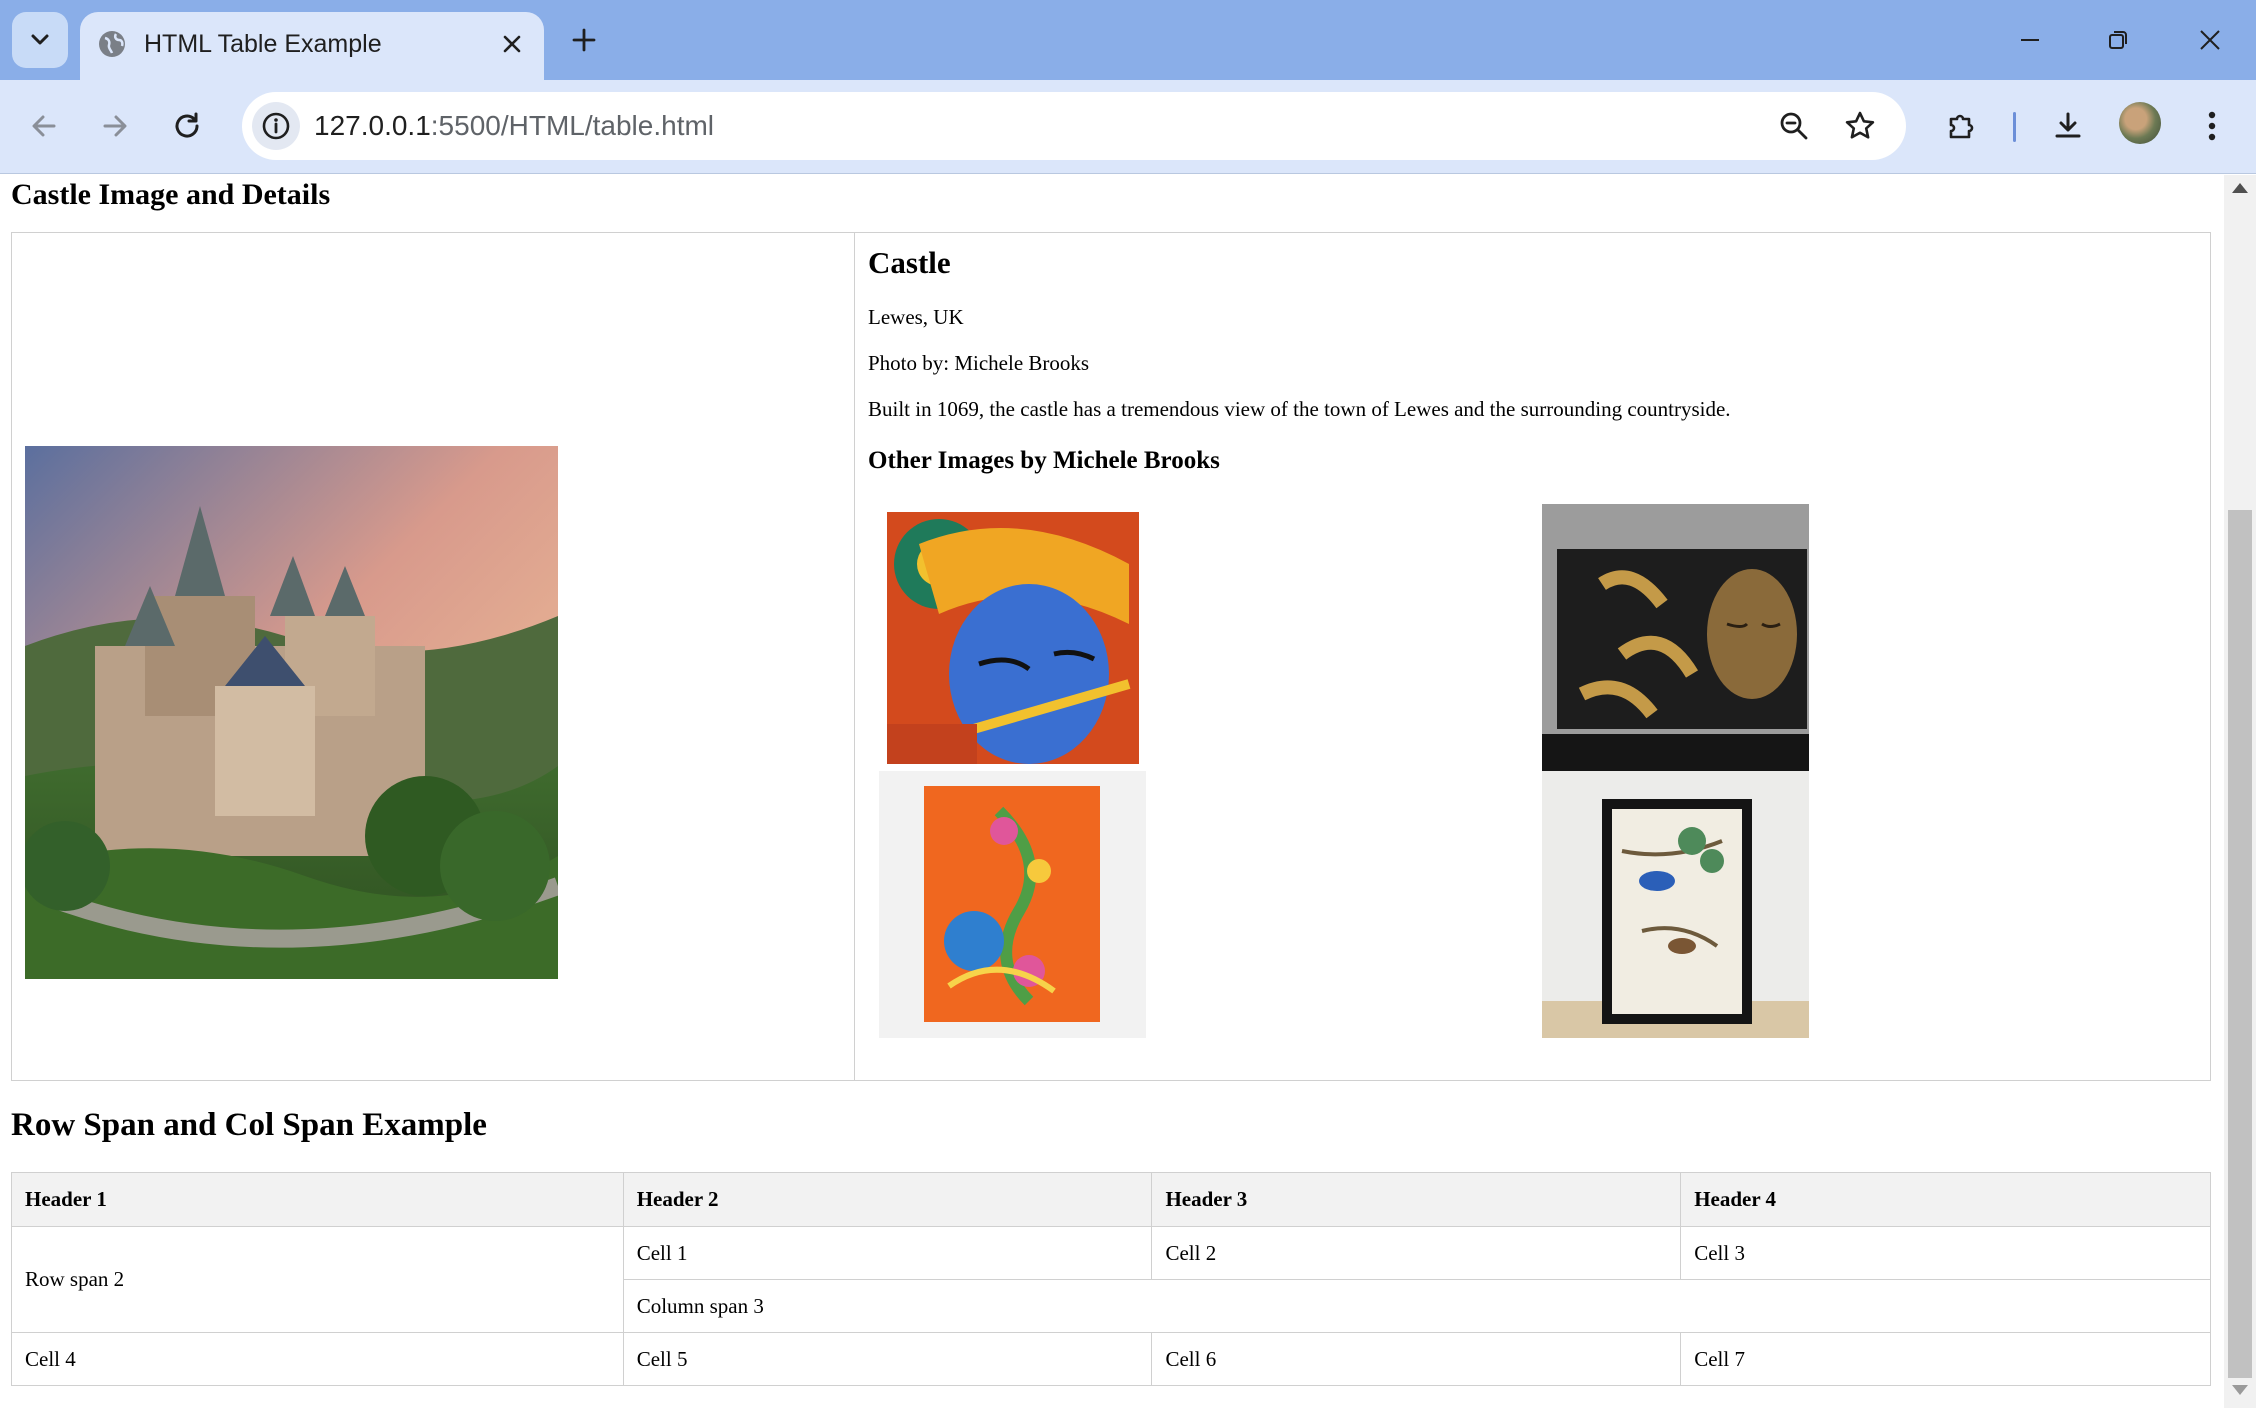 The width and height of the screenshot is (2256, 1408). Describe the element at coordinates (887, 1359) in the screenshot. I see `table-cell: Cell 5` at that location.